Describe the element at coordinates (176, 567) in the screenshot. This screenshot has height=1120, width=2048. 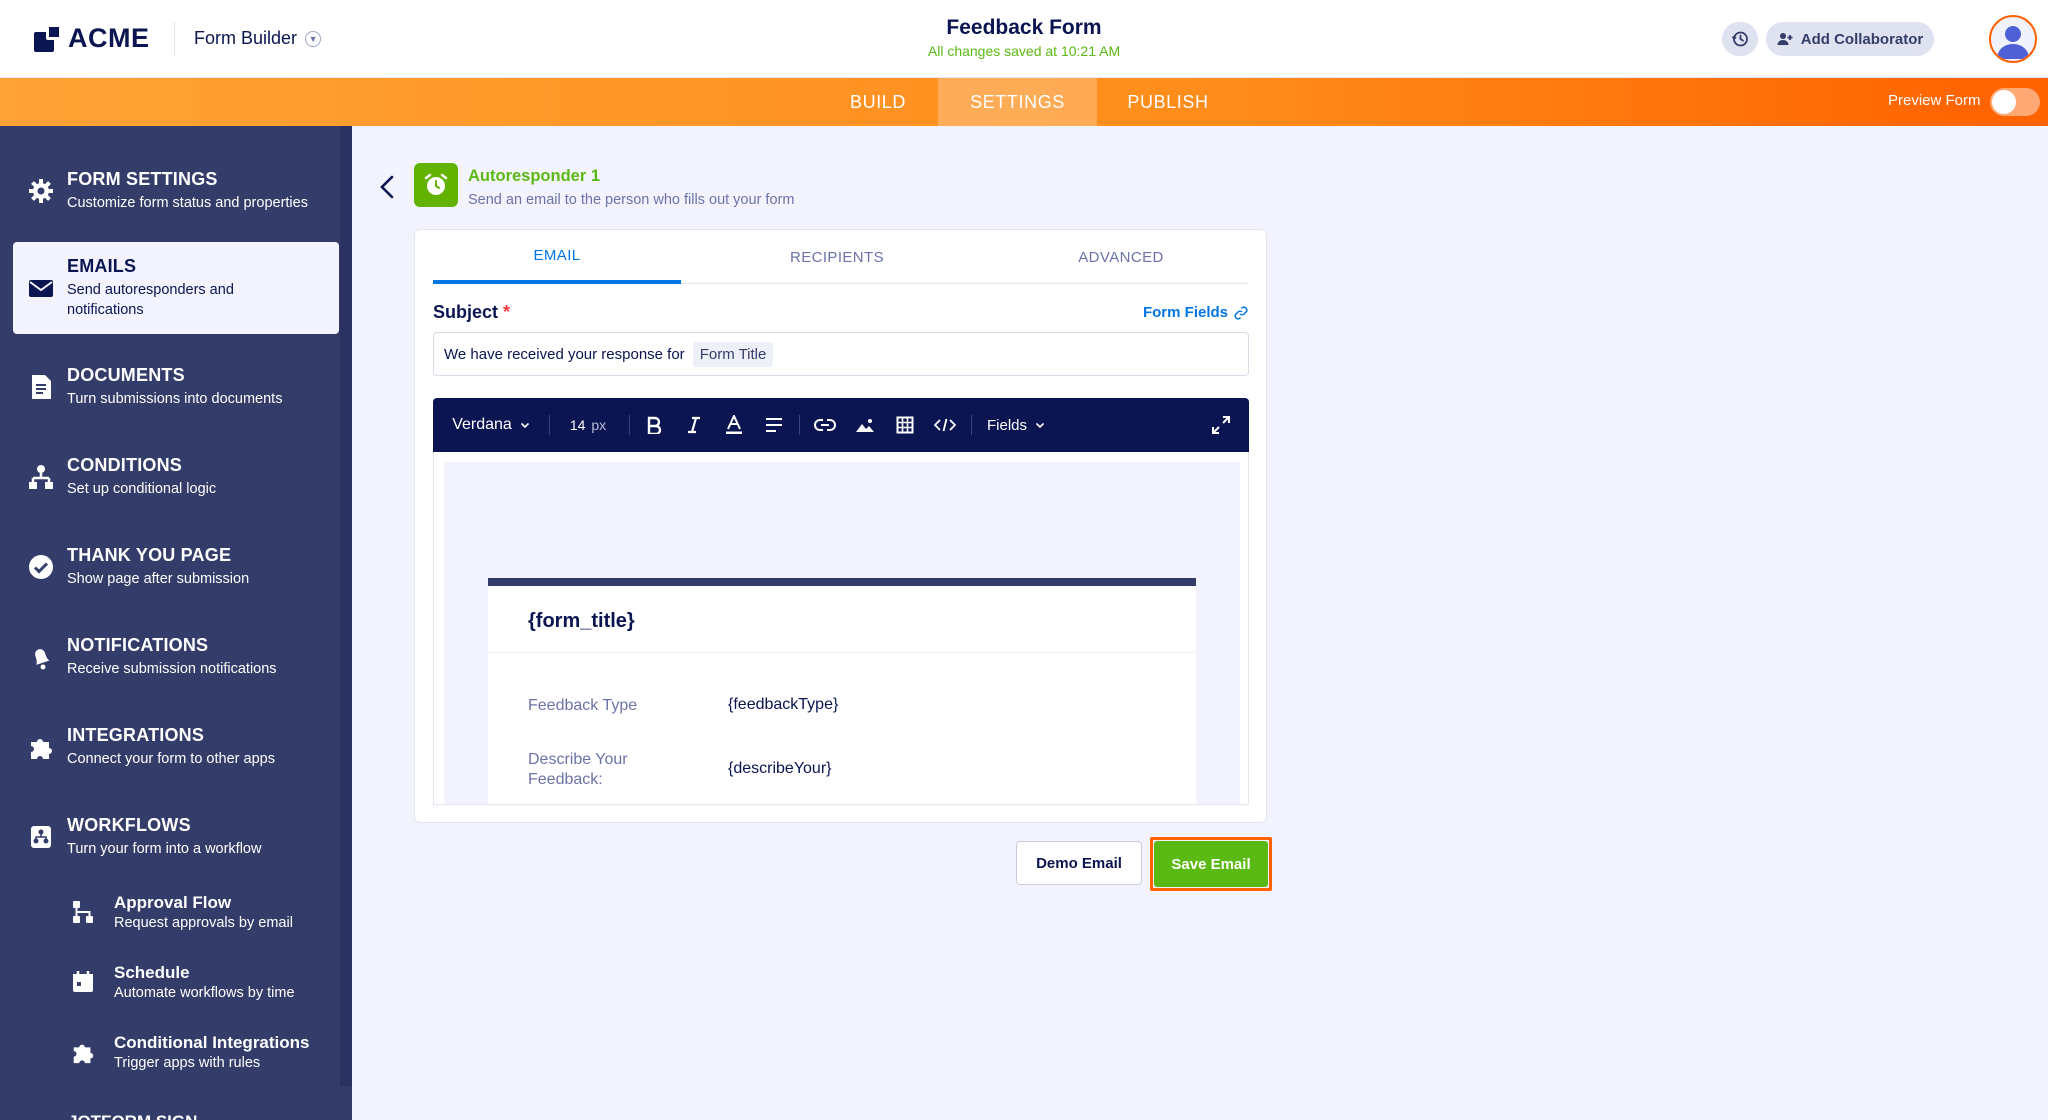
I see `sidebar-item-thank-you-page: THANK YOU PAGE Show page after submission` at that location.